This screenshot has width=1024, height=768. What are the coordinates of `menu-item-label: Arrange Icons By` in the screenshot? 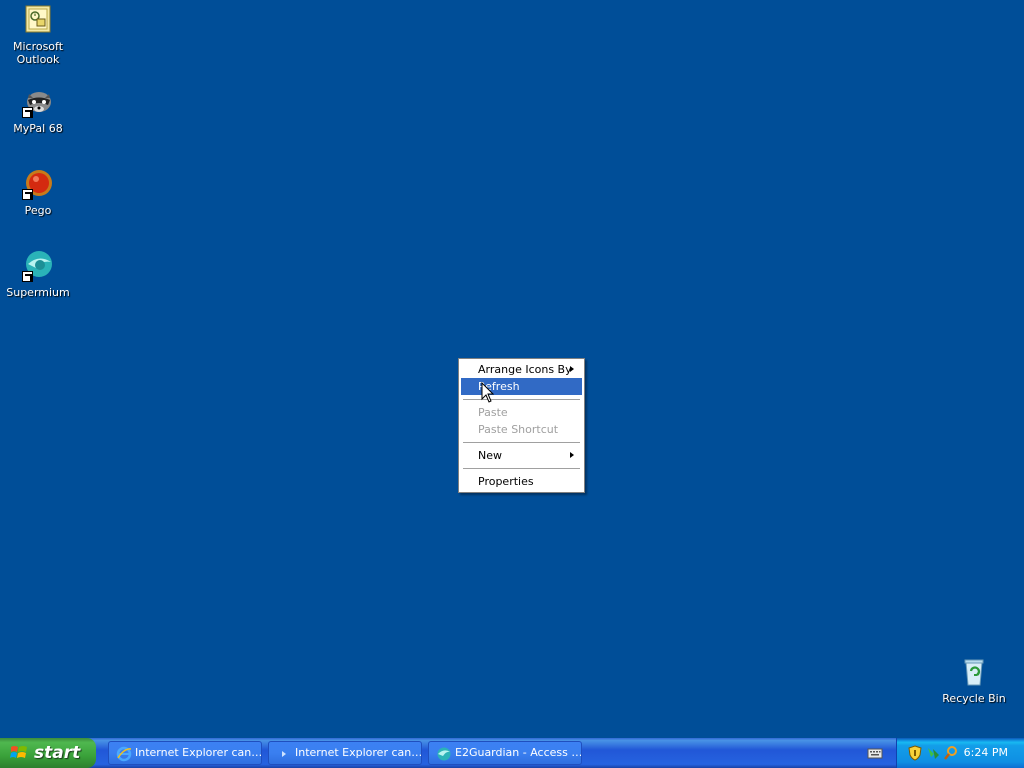 It's located at (525, 369).